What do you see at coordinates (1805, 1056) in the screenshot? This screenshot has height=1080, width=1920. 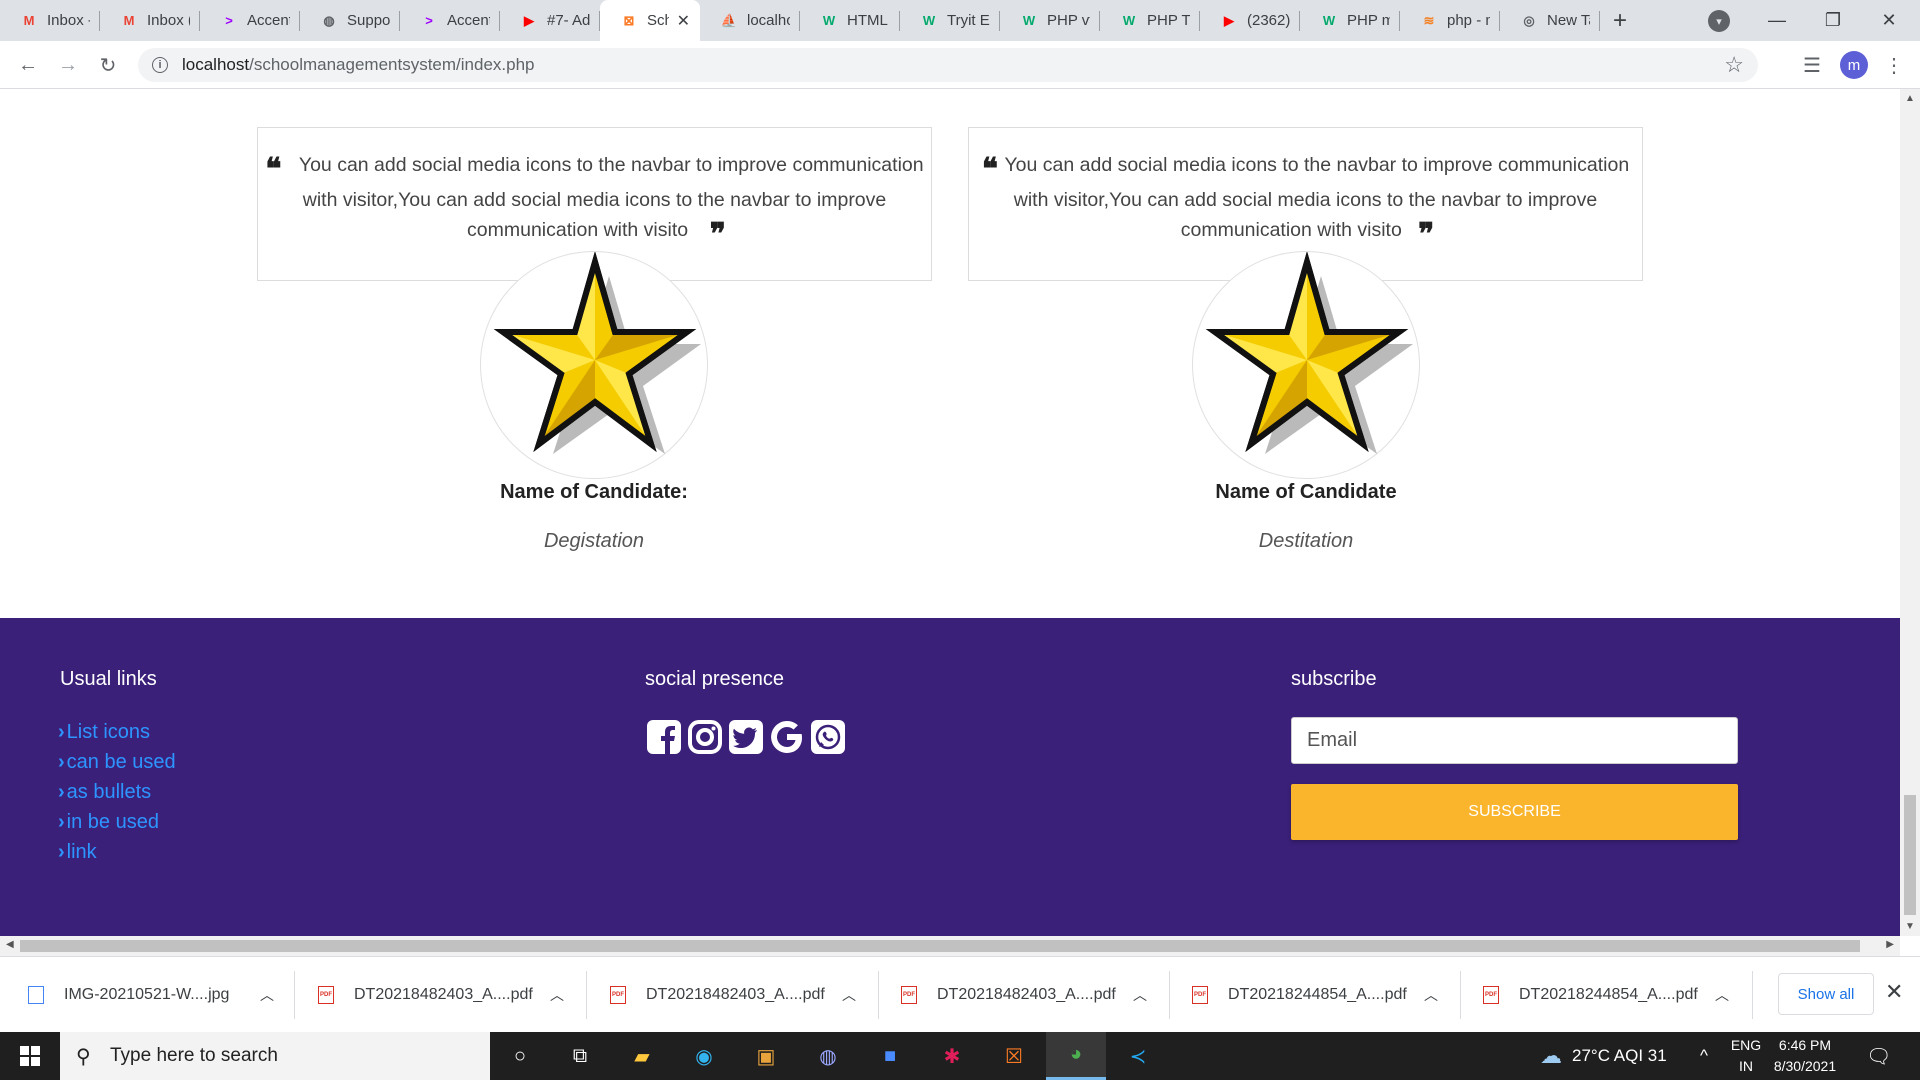 I see `system-clock: 6:46 PM 8/30/2021` at bounding box center [1805, 1056].